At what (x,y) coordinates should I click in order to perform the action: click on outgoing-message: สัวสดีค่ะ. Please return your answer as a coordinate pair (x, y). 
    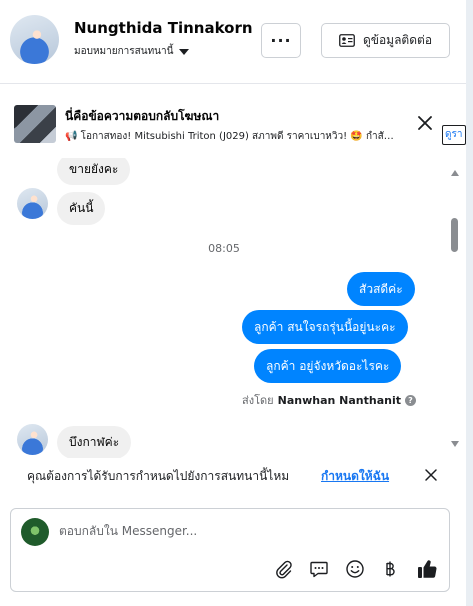
    Looking at the image, I should click on (381, 289).